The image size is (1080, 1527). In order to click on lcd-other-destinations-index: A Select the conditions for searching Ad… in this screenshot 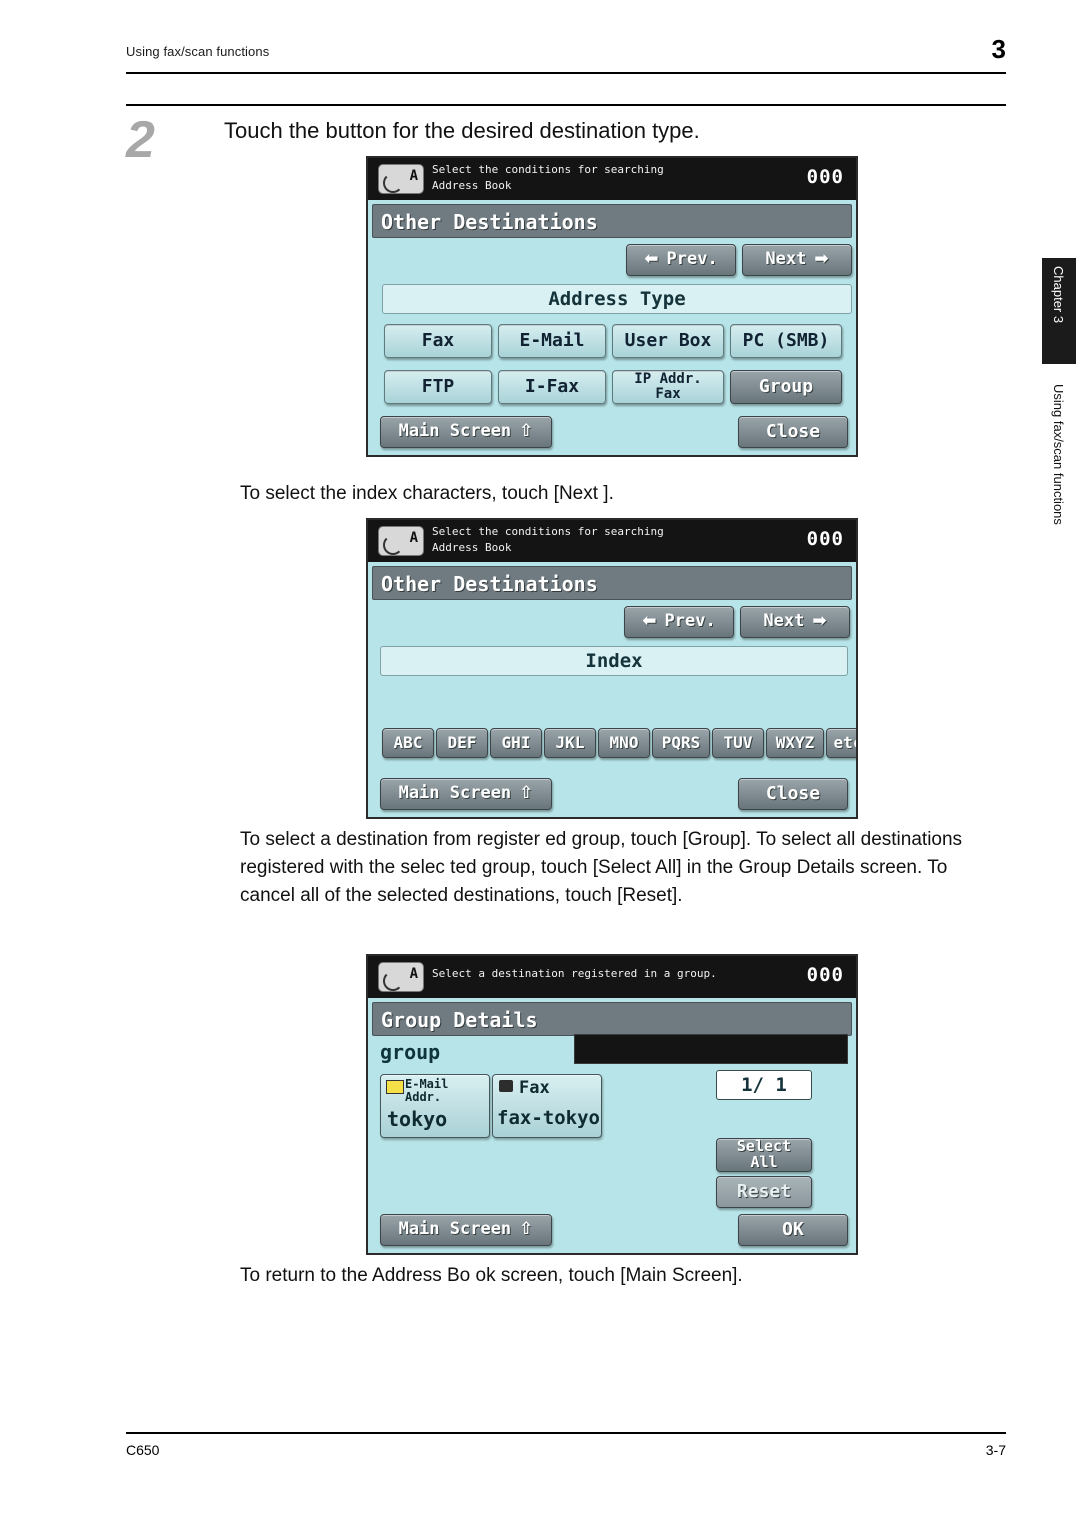, I will do `click(612, 668)`.